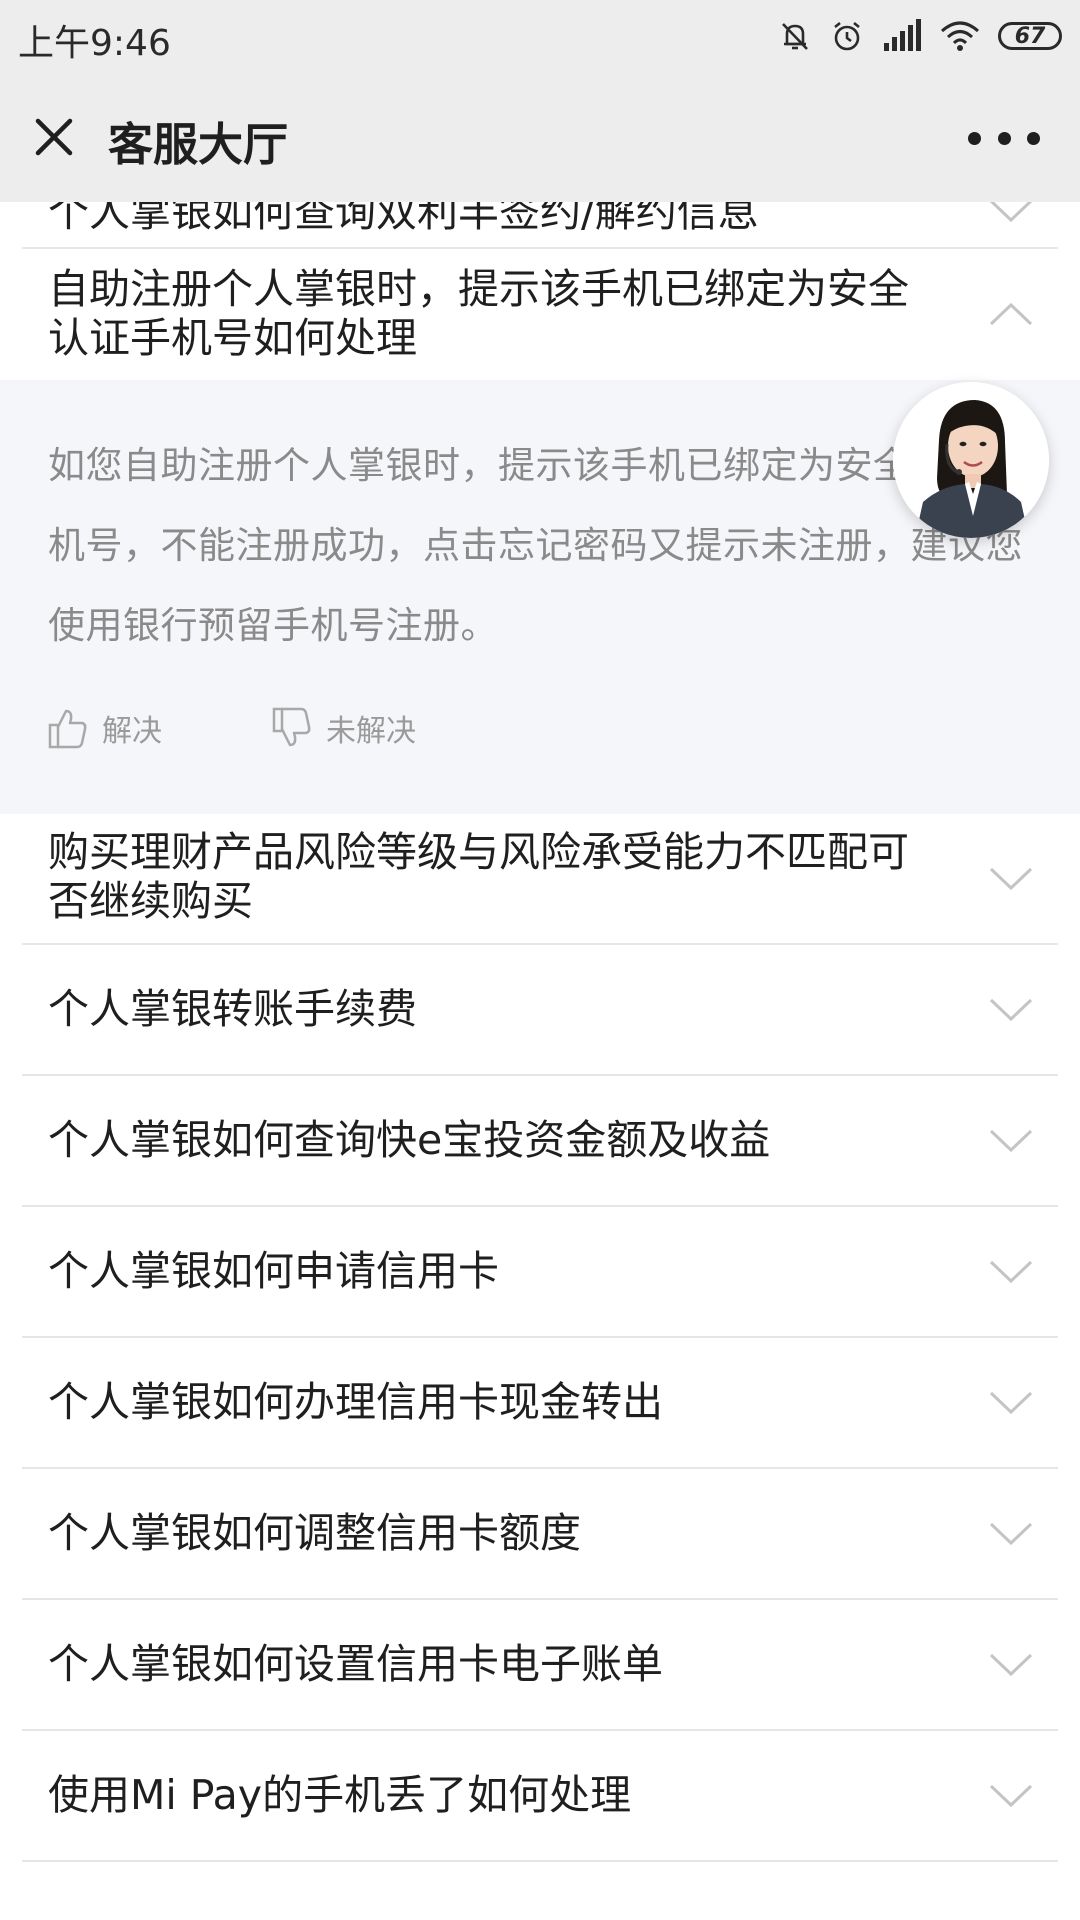 The image size is (1080, 1920). What do you see at coordinates (291, 727) in the screenshot?
I see `thumbs-down-icon` at bounding box center [291, 727].